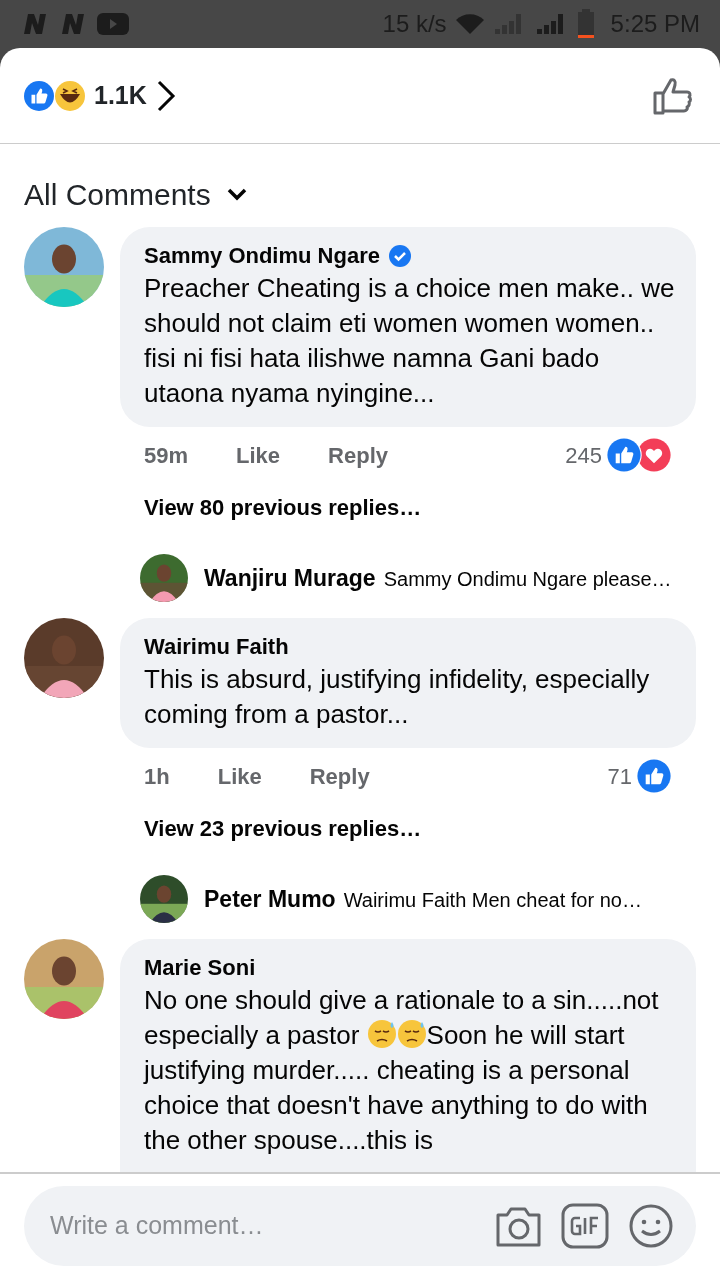 The height and width of the screenshot is (1280, 720). Describe the element at coordinates (639, 776) in the screenshot. I see `reaction-count: 71` at that location.